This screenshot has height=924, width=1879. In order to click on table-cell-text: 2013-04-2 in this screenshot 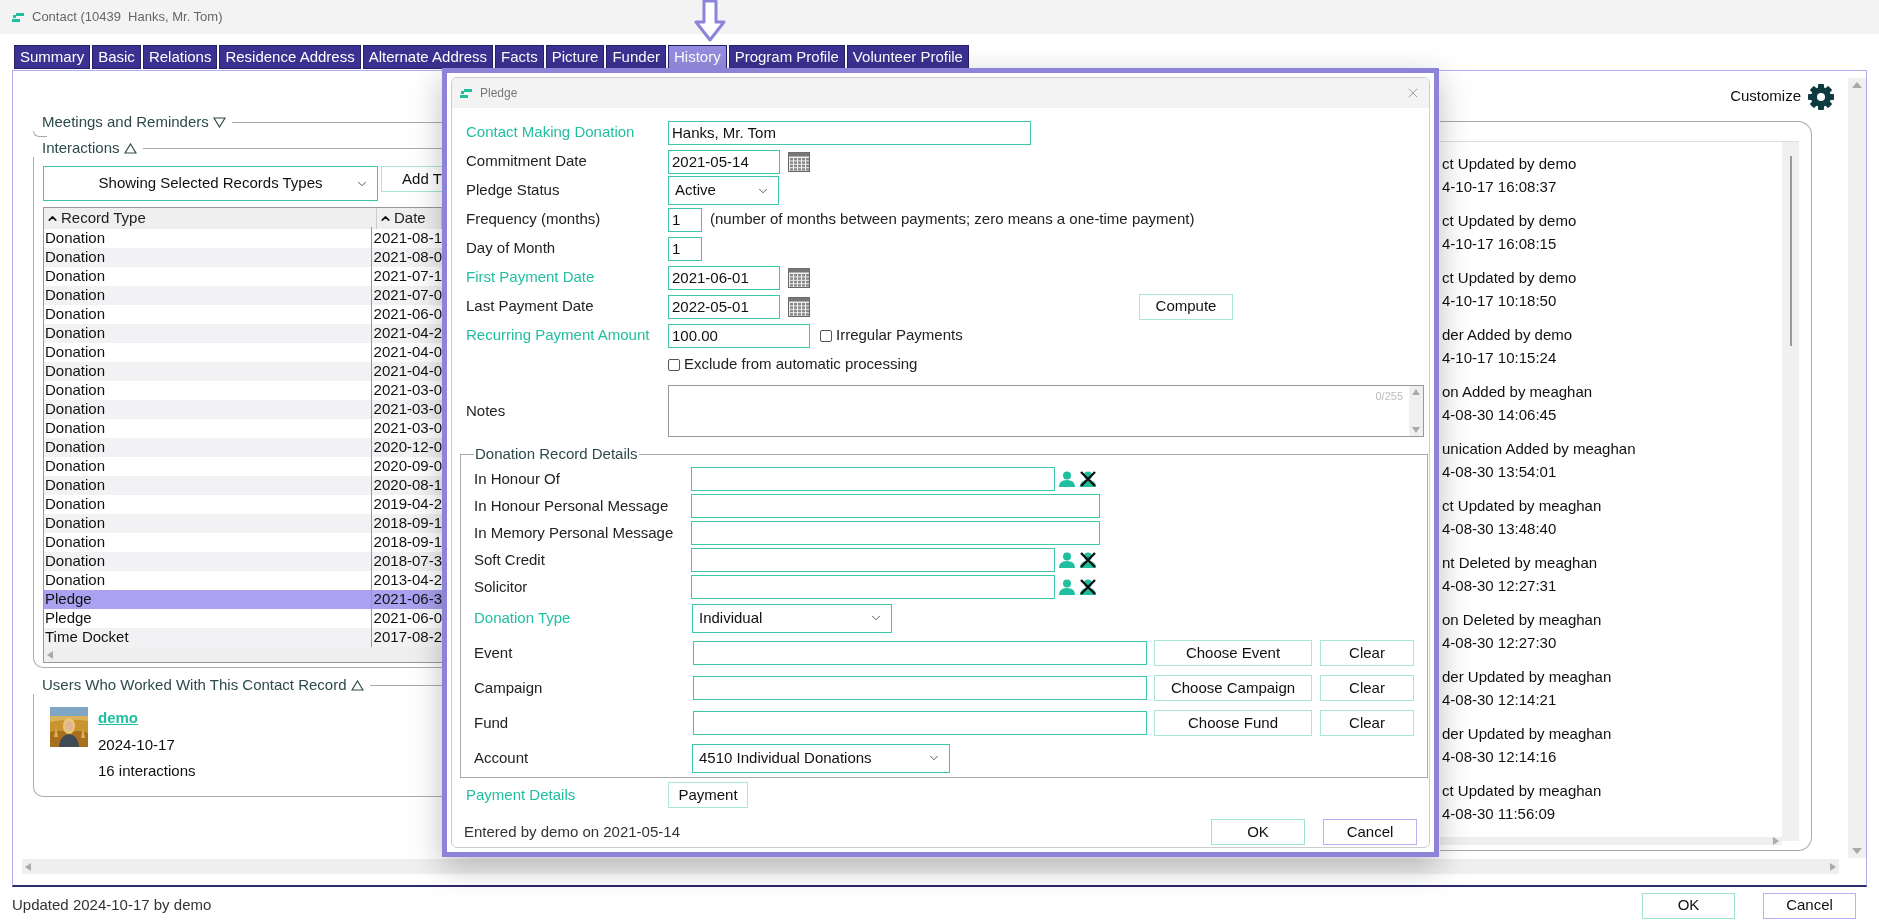, I will do `click(407, 580)`.